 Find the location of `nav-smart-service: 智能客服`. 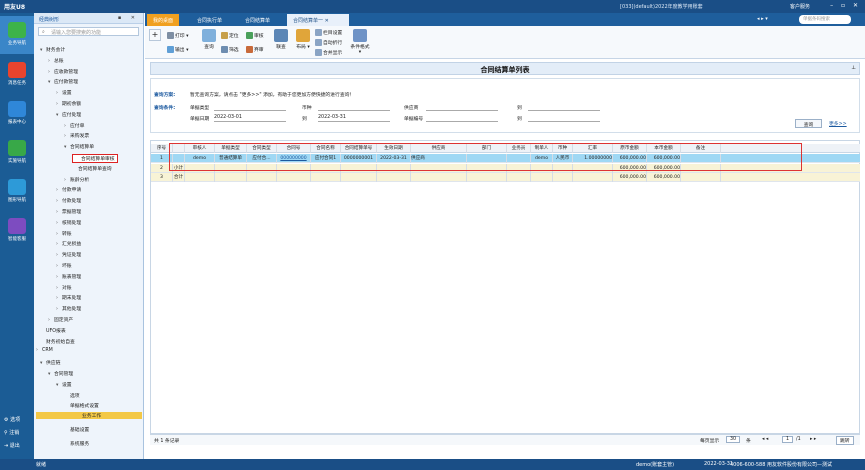

nav-smart-service: 智能客服 is located at coordinates (17, 231).